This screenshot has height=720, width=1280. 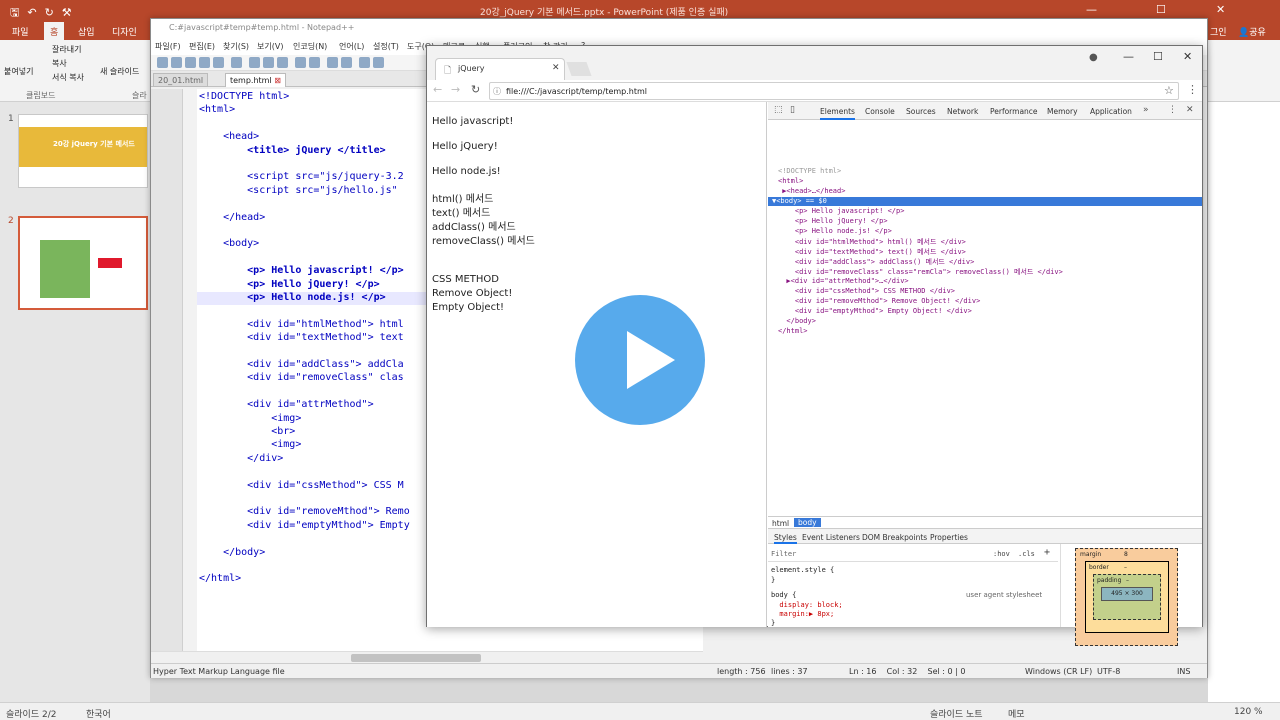 What do you see at coordinates (811, 191) in the screenshot?
I see `dom-node-line: ▶<head>…</head>` at bounding box center [811, 191].